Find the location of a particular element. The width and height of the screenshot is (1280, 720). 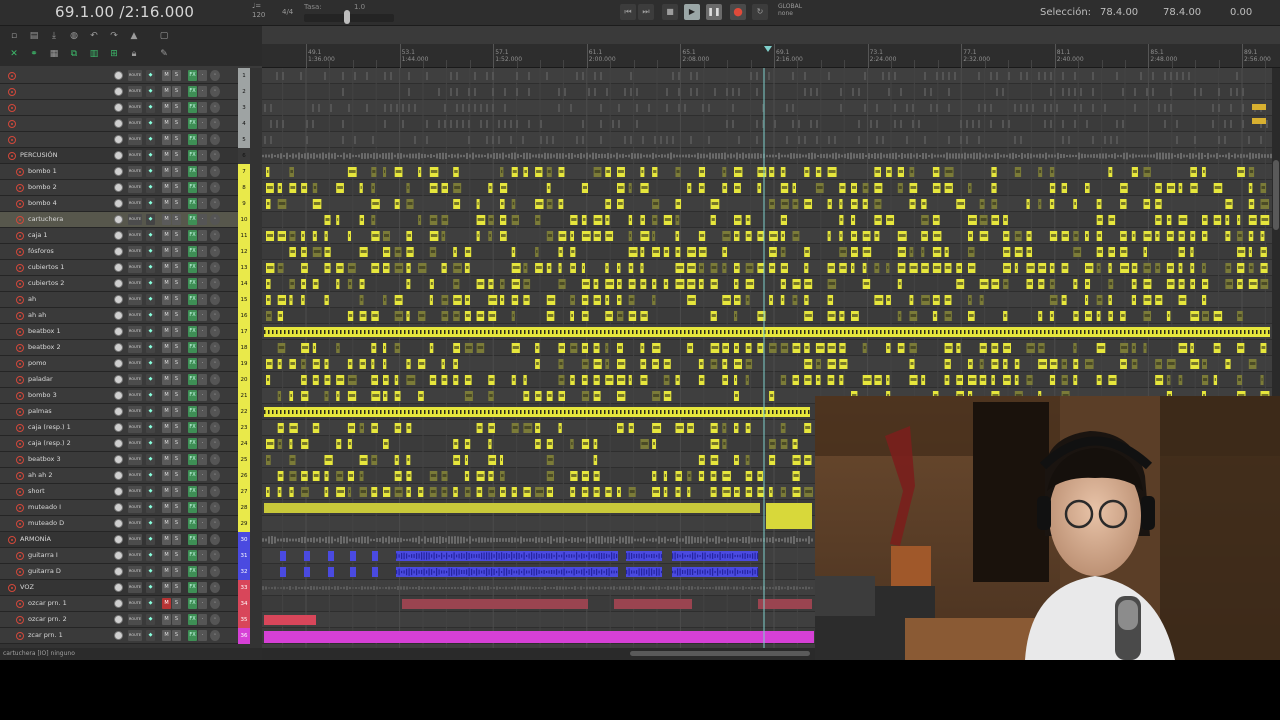

track-number: 14 is located at coordinates (244, 284).